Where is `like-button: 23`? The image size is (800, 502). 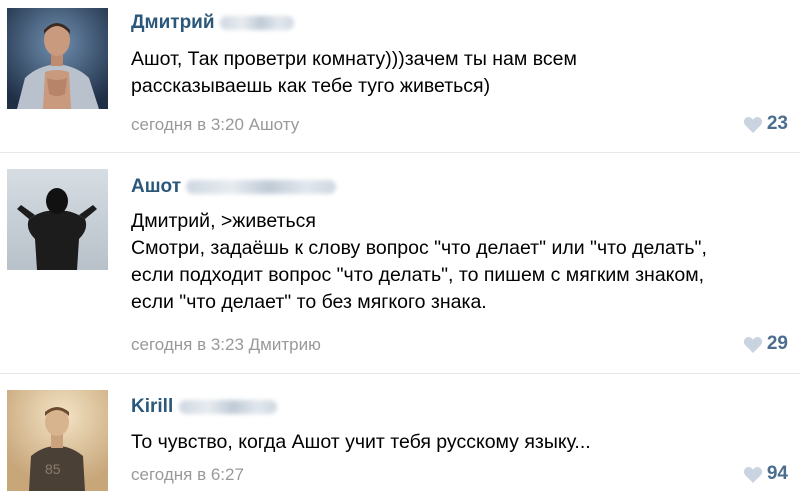 like-button: 23 is located at coordinates (765, 124).